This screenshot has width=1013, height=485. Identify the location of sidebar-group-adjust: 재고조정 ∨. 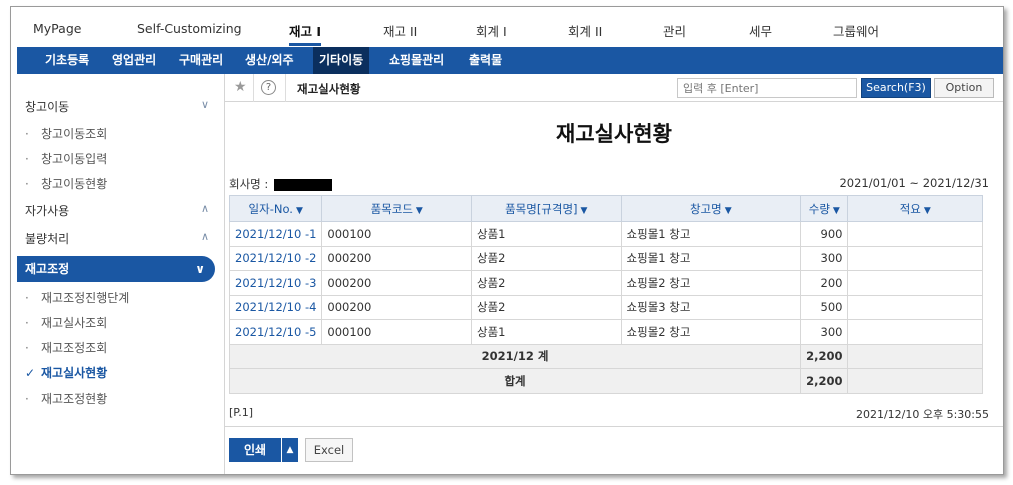
(116, 269).